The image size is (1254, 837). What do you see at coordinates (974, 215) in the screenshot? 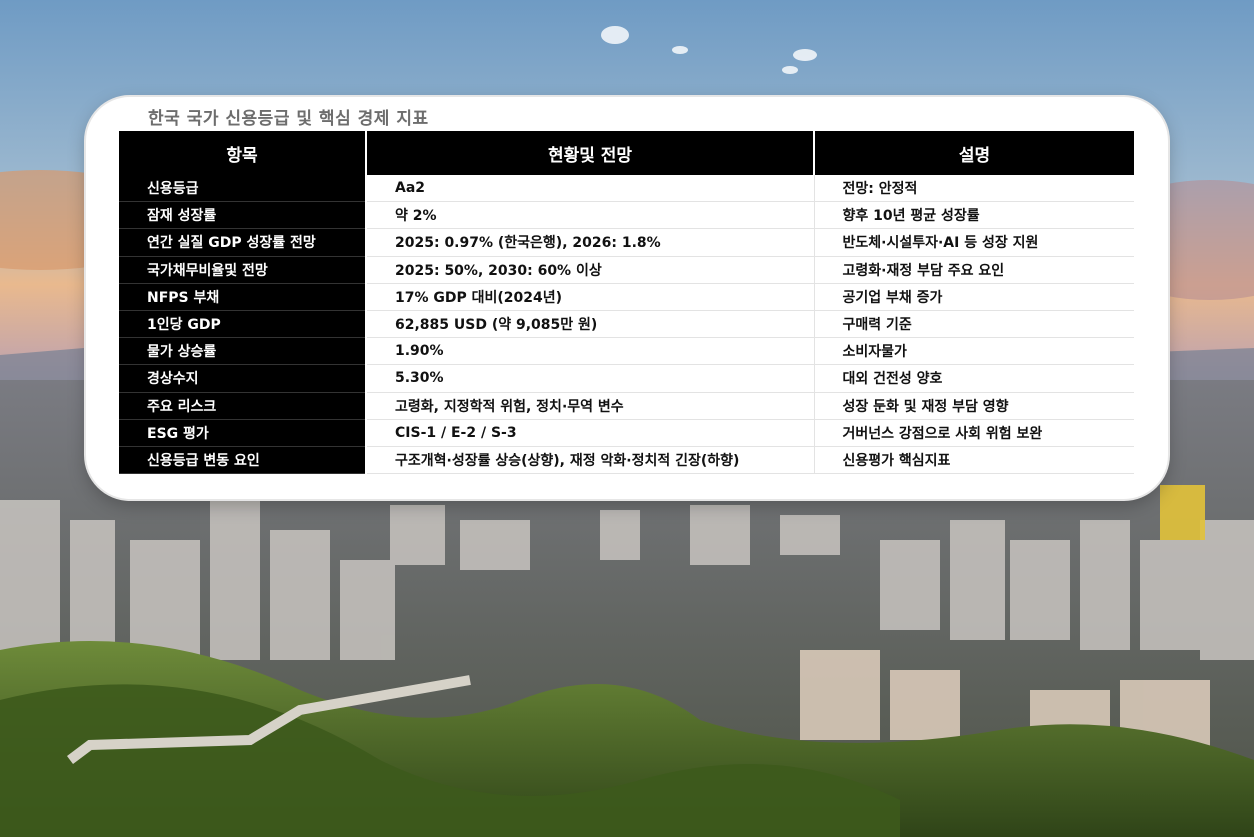
I see `row-description: 향후 10년 평균 성장률` at bounding box center [974, 215].